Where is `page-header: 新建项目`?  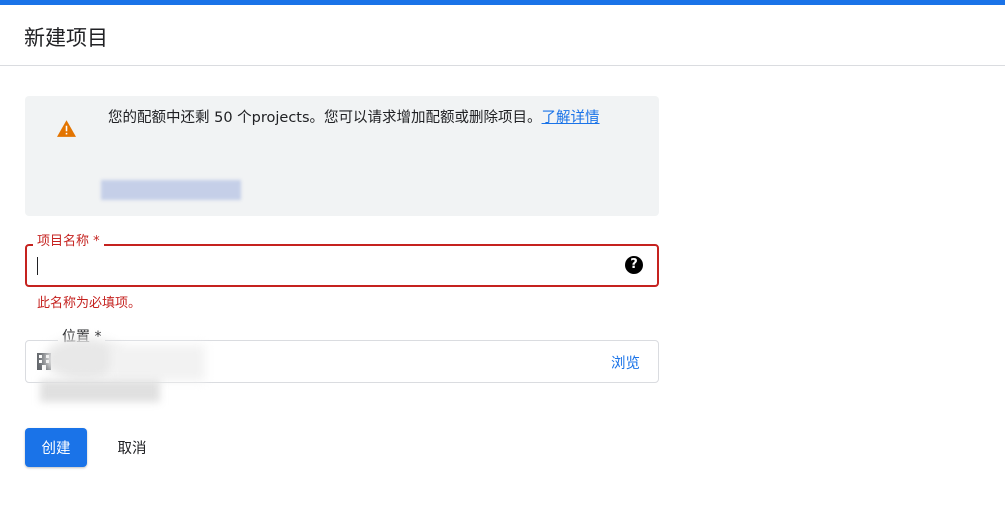 page-header: 新建项目 is located at coordinates (502, 35).